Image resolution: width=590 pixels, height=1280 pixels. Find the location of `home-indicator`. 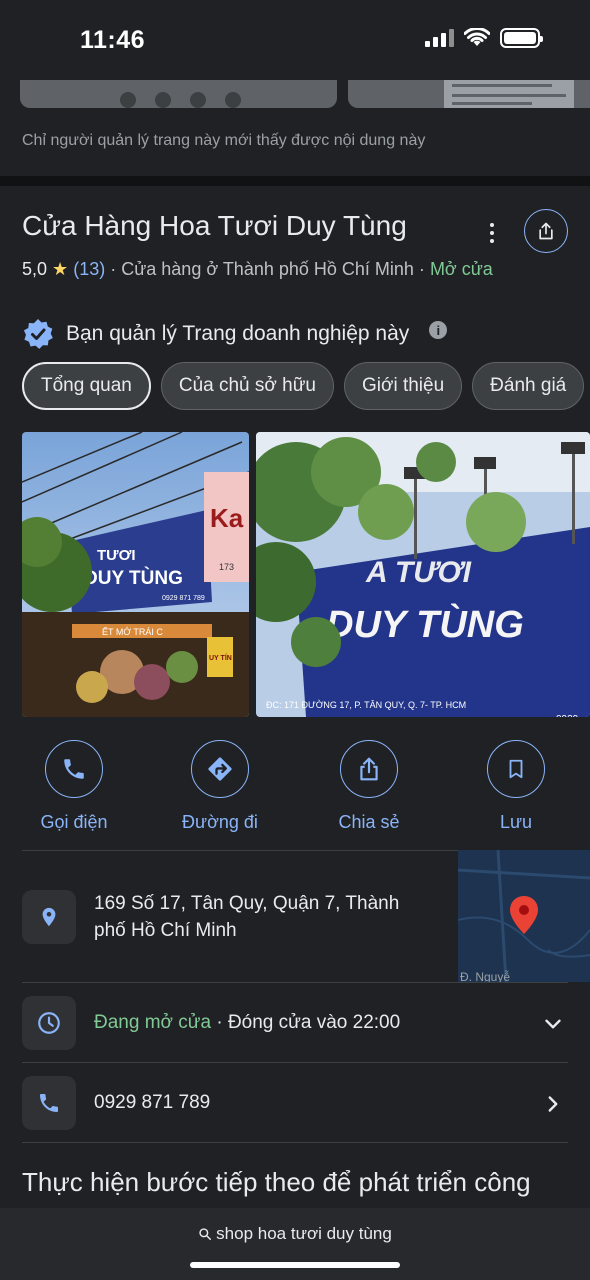

home-indicator is located at coordinates (295, 1265).